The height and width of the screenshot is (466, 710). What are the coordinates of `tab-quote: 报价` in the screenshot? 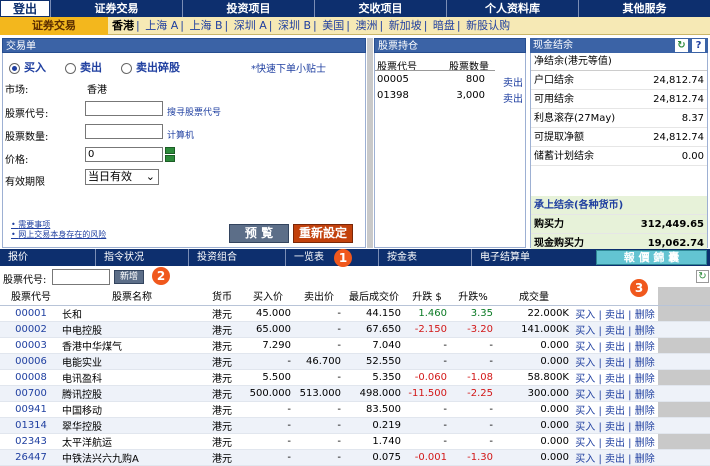 It's located at (47, 257).